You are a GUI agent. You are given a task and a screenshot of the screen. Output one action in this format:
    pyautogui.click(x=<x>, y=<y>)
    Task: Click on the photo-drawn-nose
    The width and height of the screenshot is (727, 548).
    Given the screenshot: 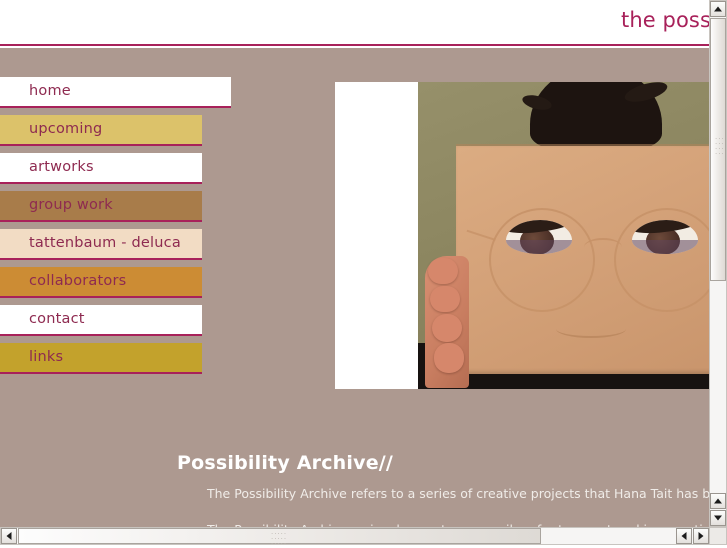 What is the action you would take?
    pyautogui.click(x=591, y=329)
    